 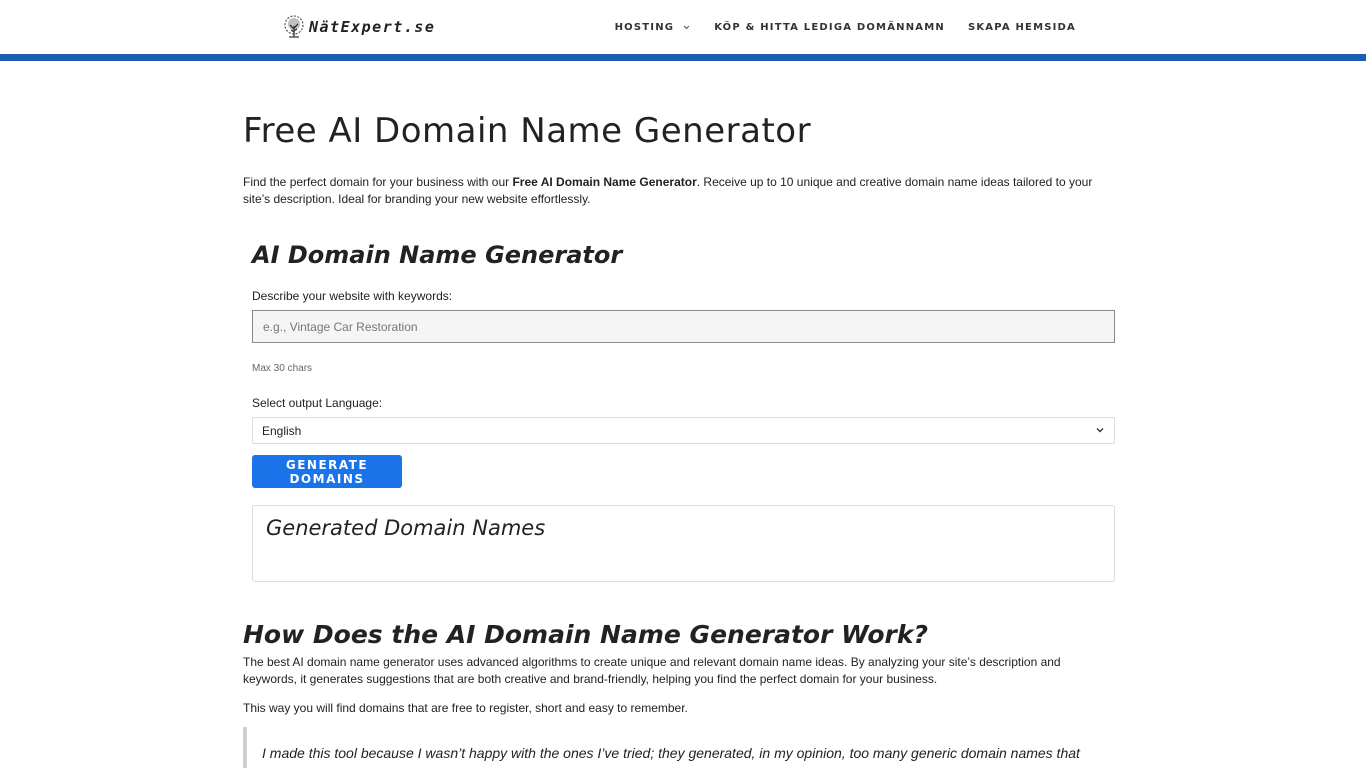 I want to click on tree-logo-icon, so click(x=294, y=27).